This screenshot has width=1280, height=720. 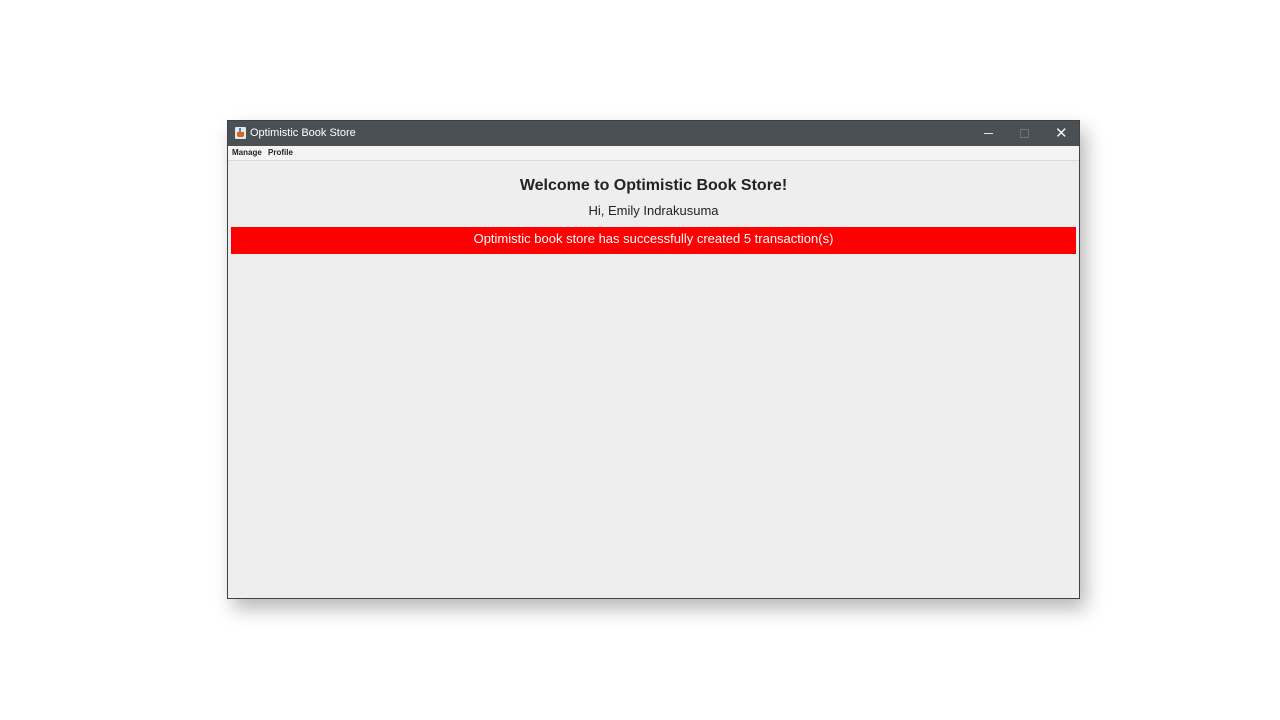 What do you see at coordinates (653, 185) in the screenshot?
I see `welcome-heading: Welcome to Optimistic Book Store!` at bounding box center [653, 185].